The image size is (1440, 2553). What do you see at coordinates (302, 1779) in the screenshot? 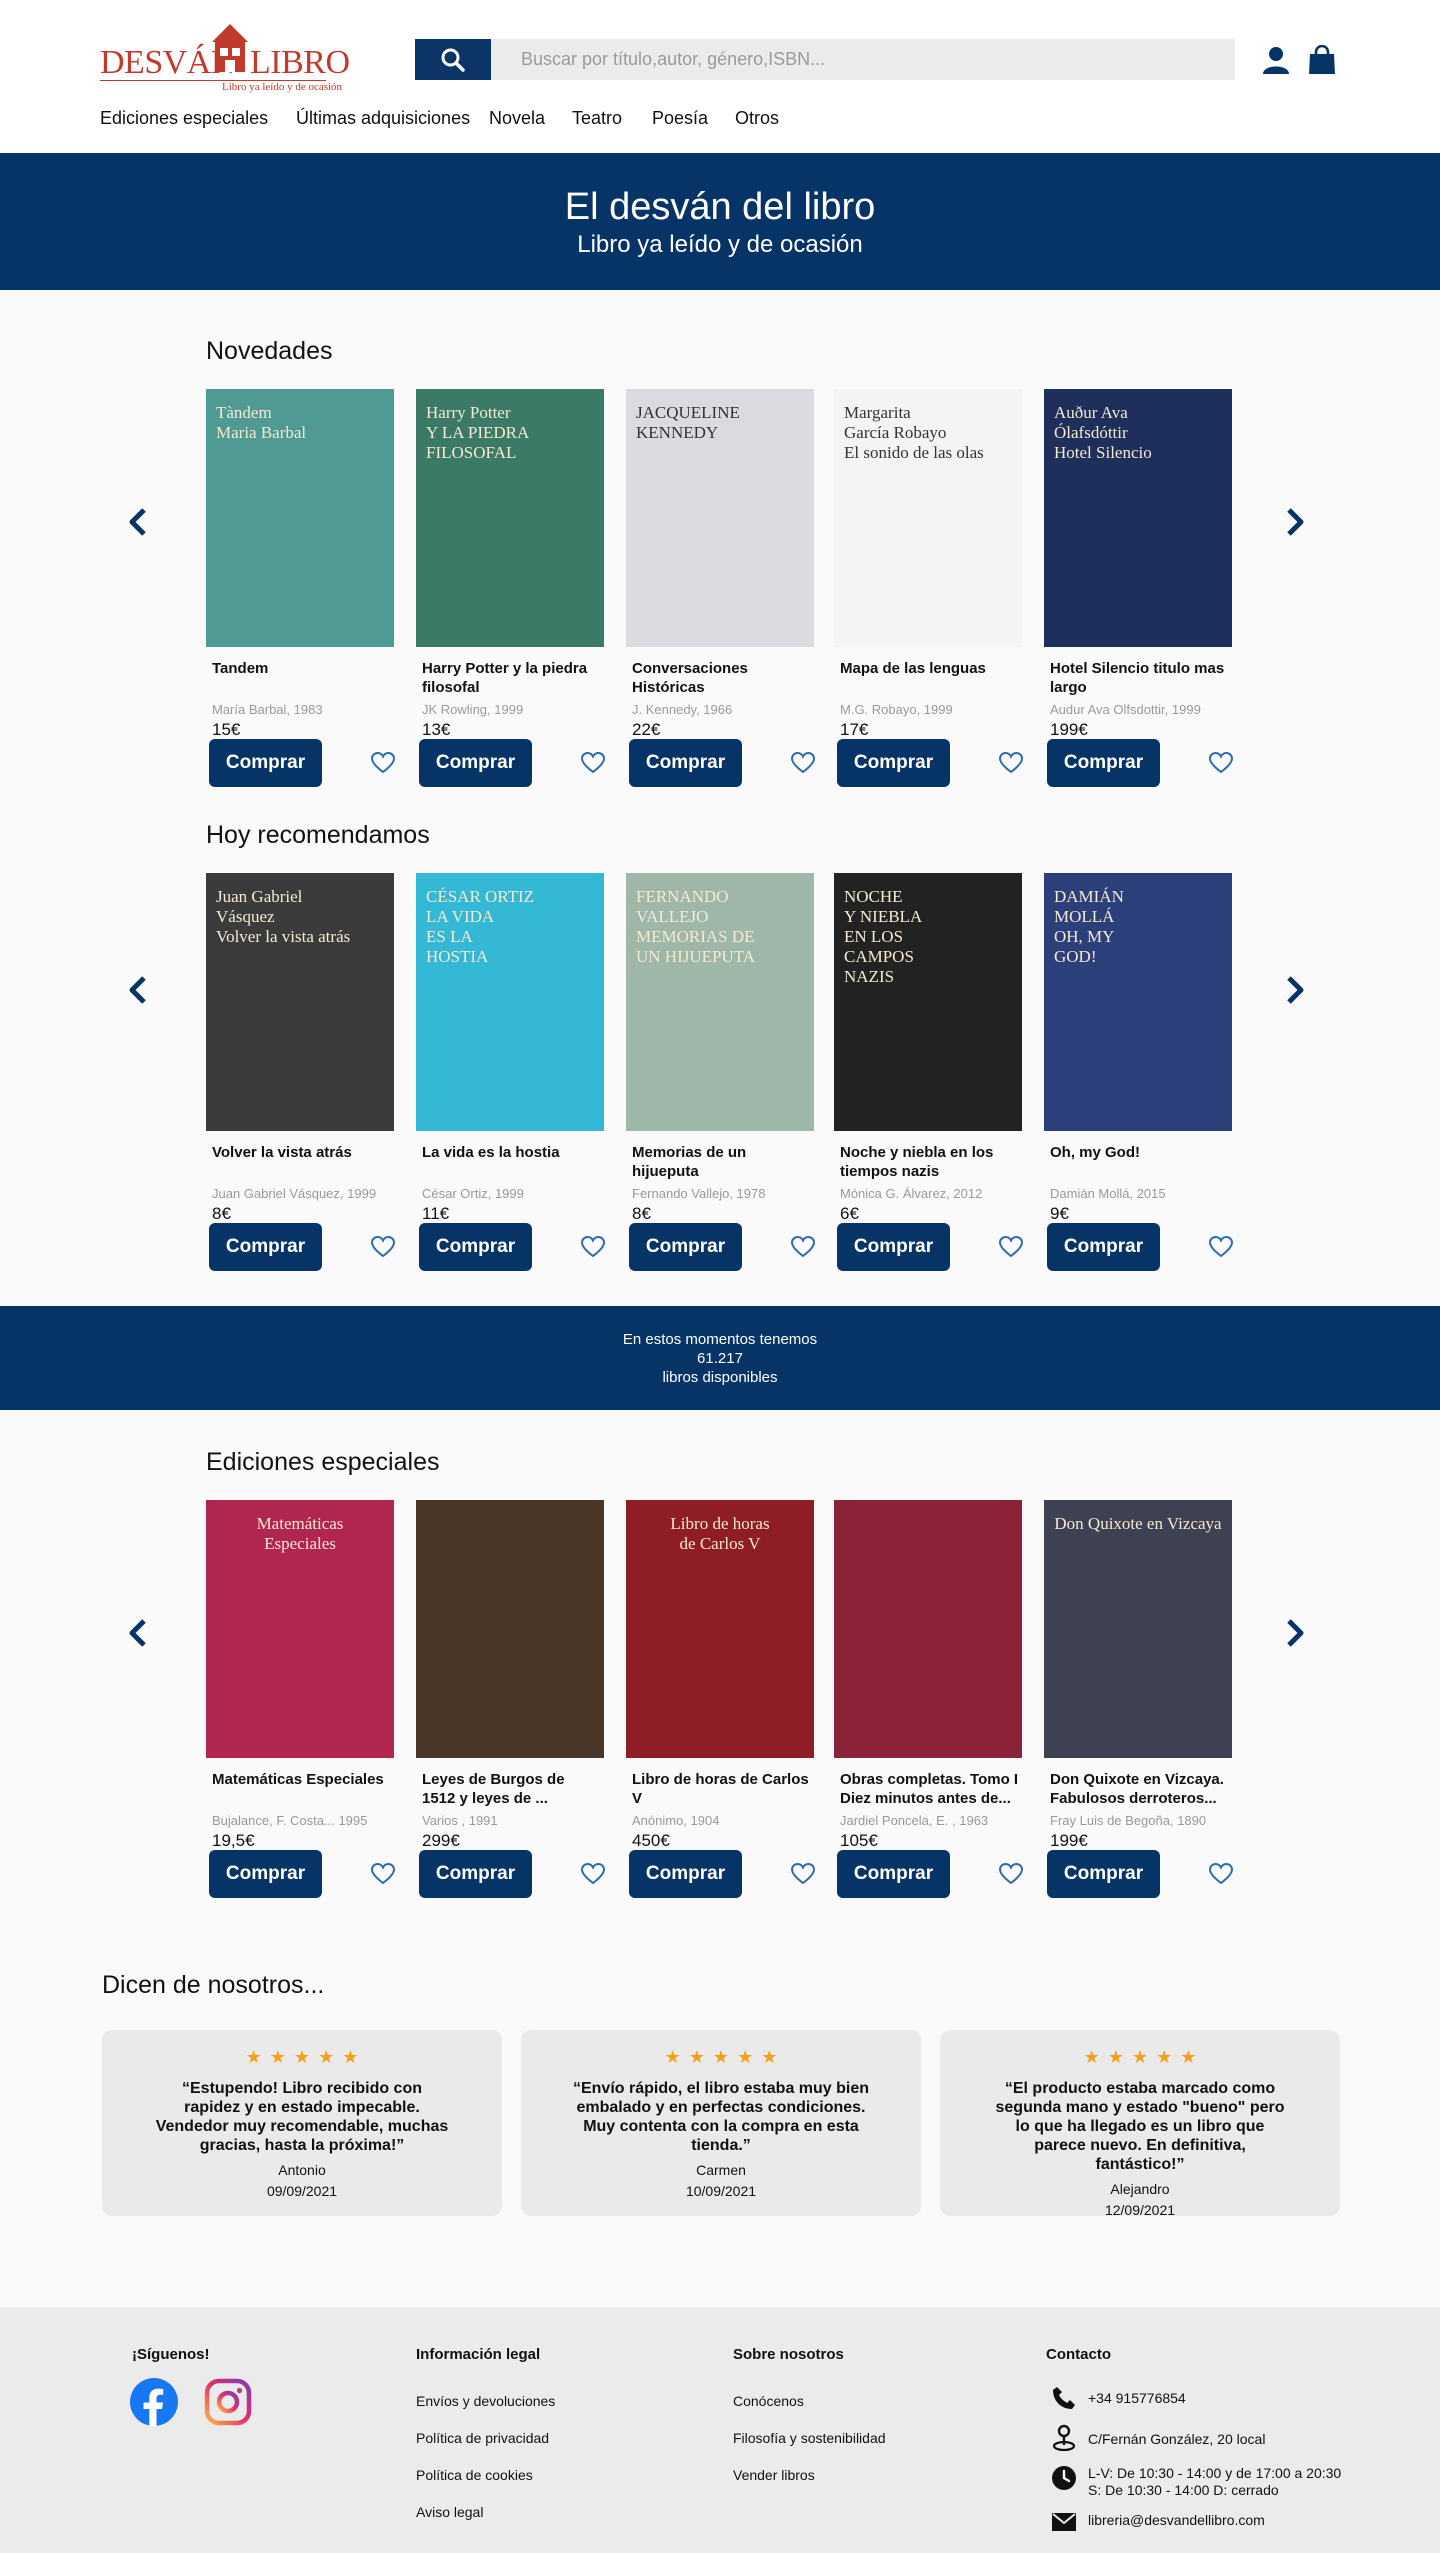
I see `book-title: Matemáticas Especiales` at bounding box center [302, 1779].